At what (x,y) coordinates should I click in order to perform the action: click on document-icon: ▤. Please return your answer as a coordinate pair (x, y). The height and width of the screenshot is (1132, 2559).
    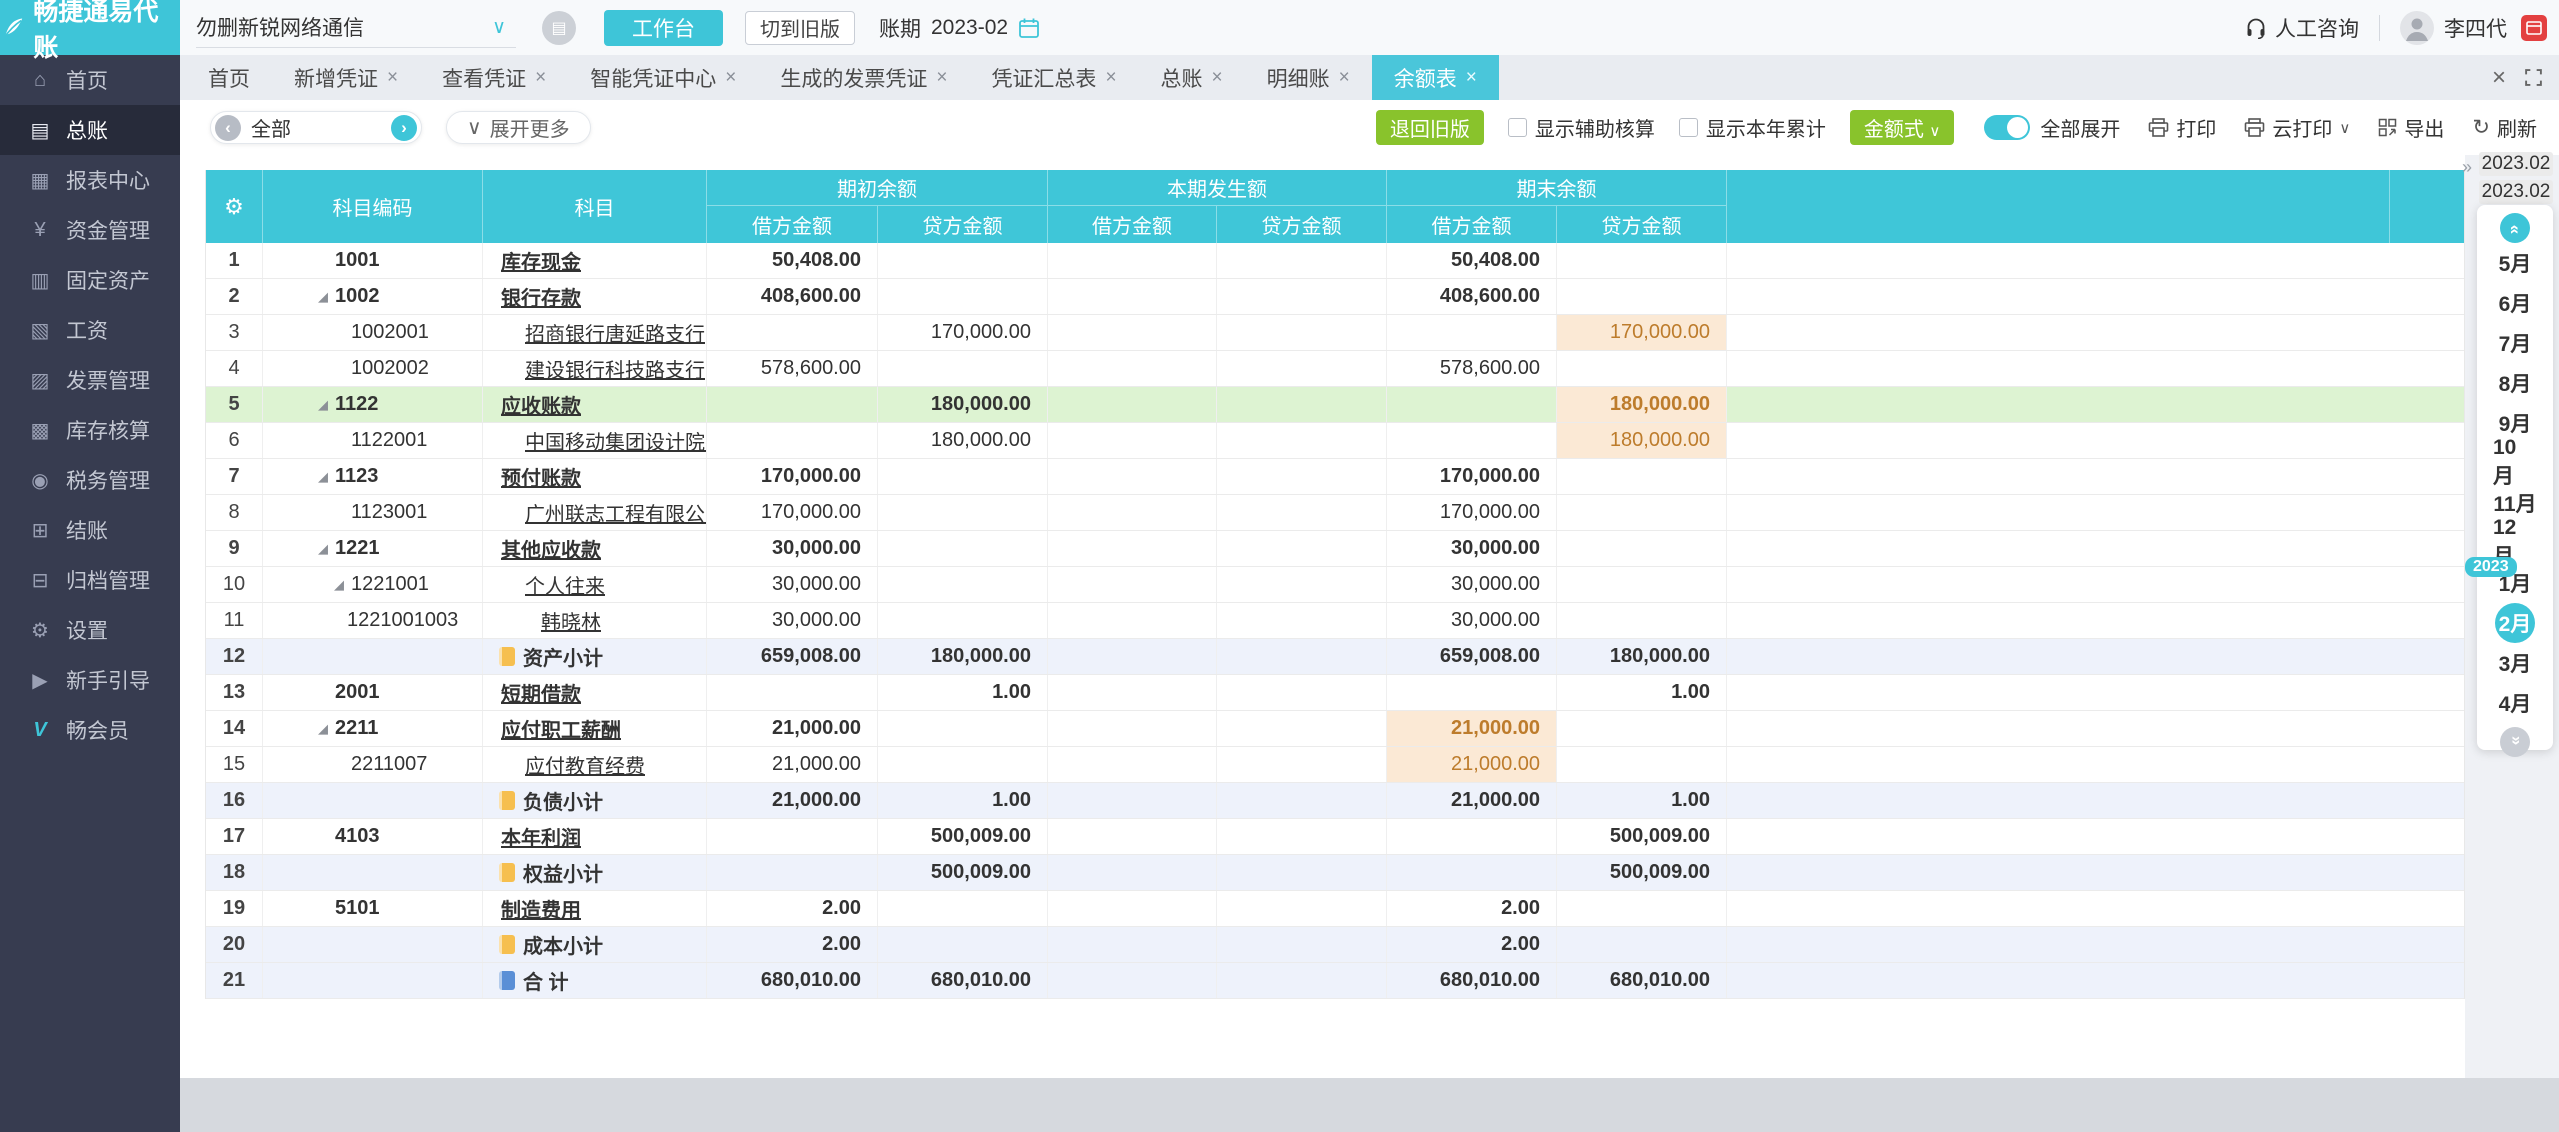
    Looking at the image, I should click on (559, 27).